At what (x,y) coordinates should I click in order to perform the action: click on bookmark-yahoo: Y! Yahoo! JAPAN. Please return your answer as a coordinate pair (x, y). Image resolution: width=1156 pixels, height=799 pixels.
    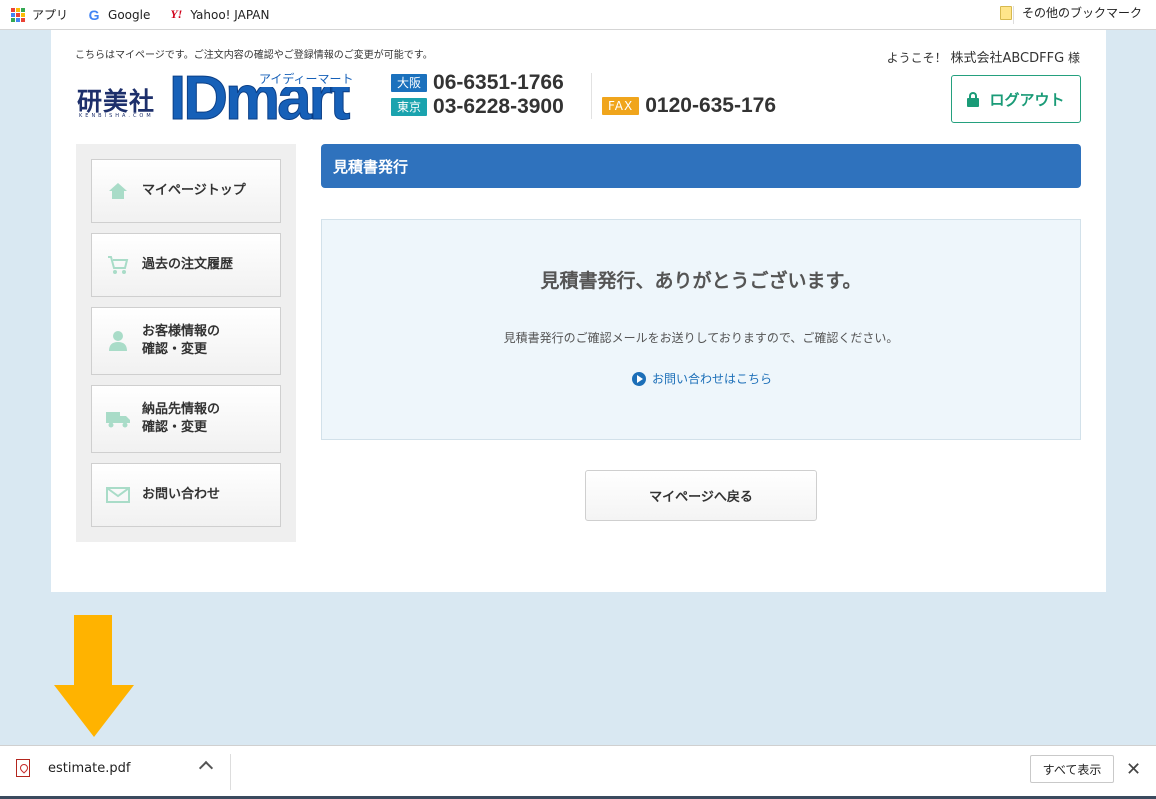
    Looking at the image, I should click on (218, 15).